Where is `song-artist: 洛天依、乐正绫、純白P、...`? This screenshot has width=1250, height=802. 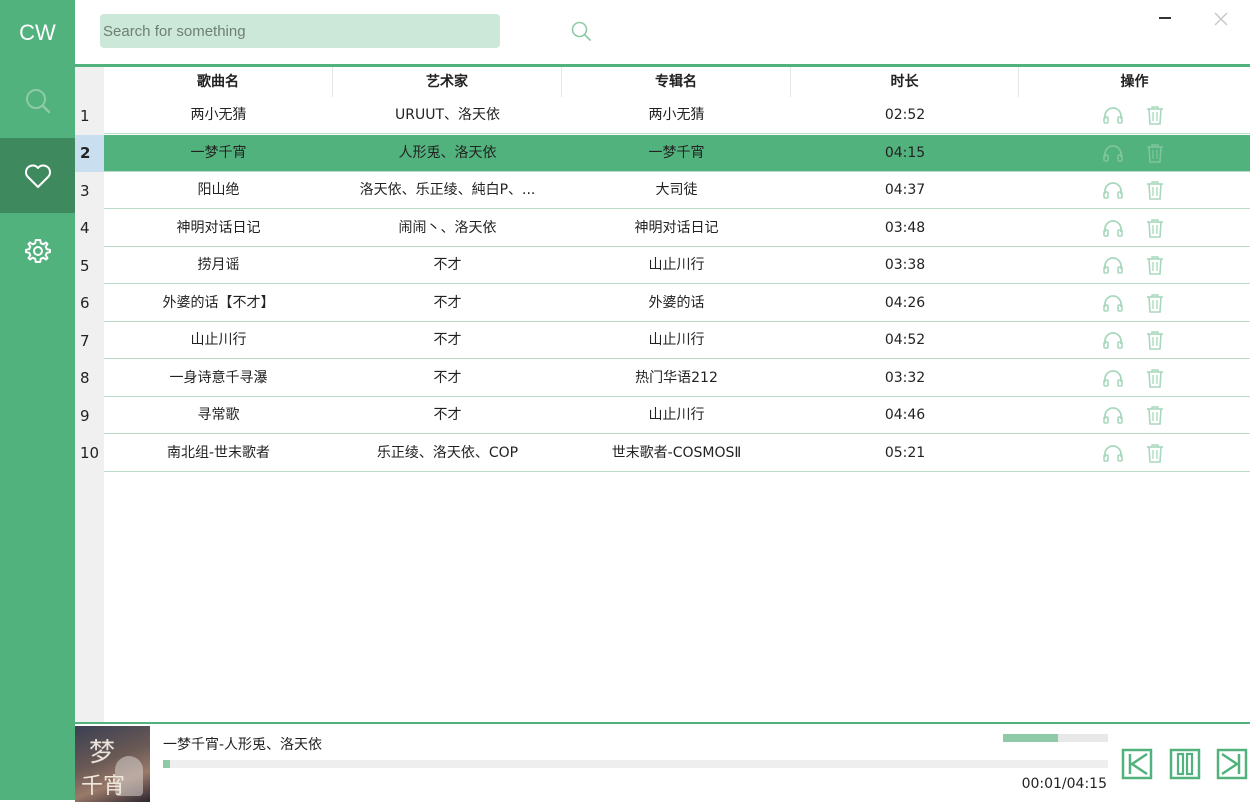
song-artist: 洛天依、乐正绫、純白P、... is located at coordinates (447, 190).